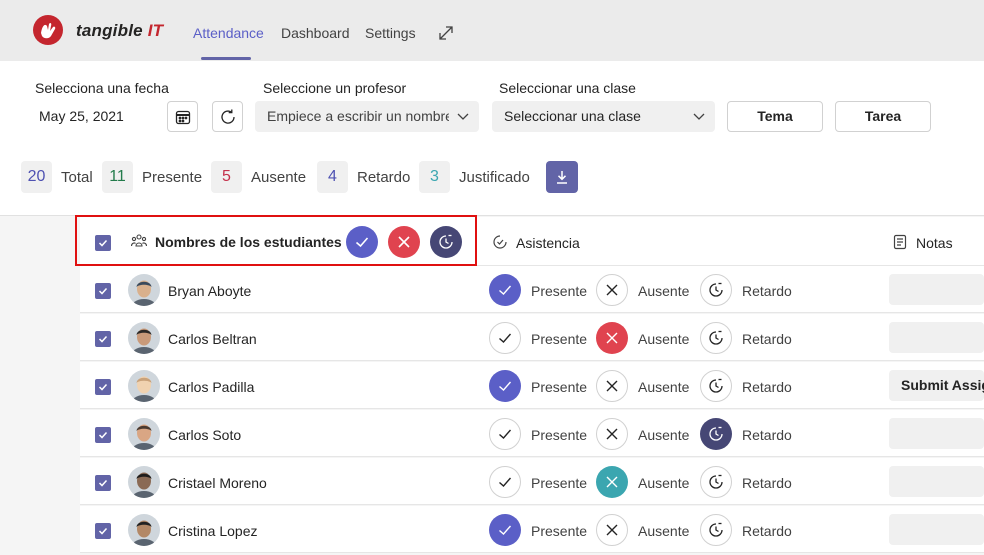 This screenshot has height=555, width=984. Describe the element at coordinates (567, 88) in the screenshot. I see `class-label: Seleccionar una clase` at that location.